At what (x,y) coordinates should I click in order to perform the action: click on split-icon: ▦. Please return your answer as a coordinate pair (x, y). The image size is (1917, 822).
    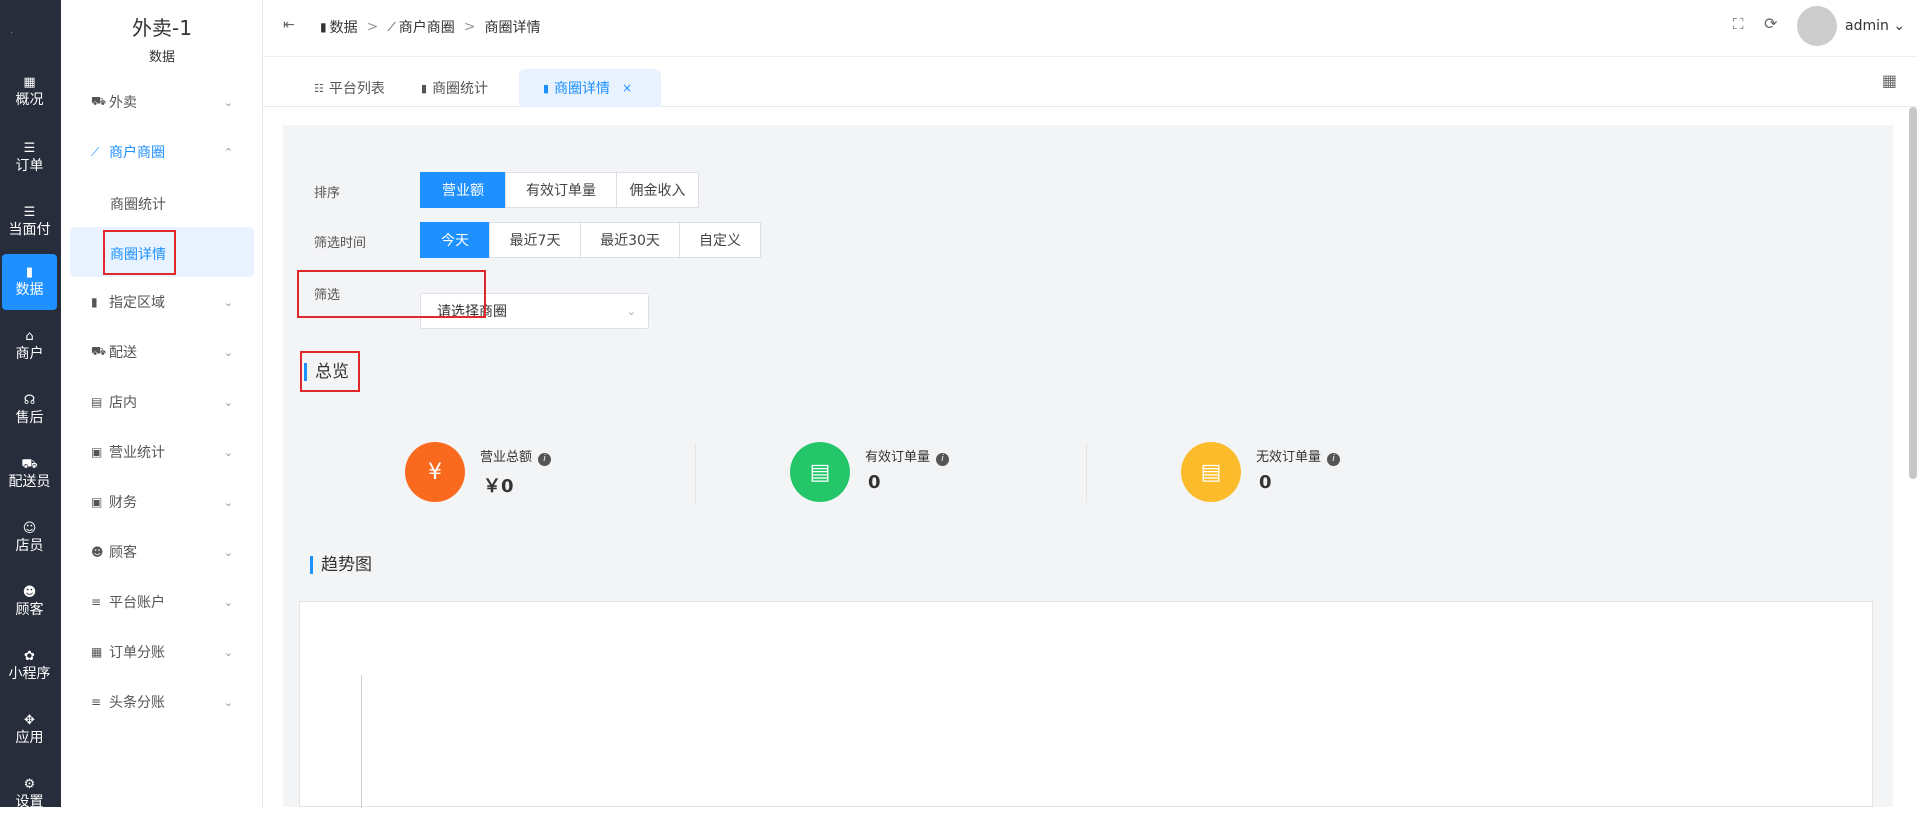
    Looking at the image, I should click on (97, 652).